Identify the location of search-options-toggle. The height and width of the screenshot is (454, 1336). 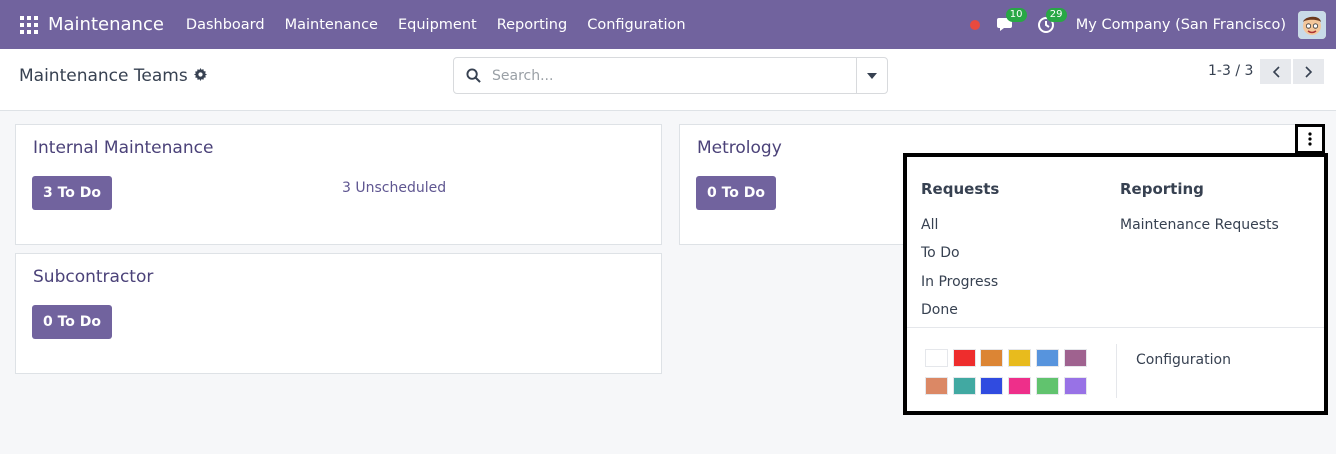
(871, 75).